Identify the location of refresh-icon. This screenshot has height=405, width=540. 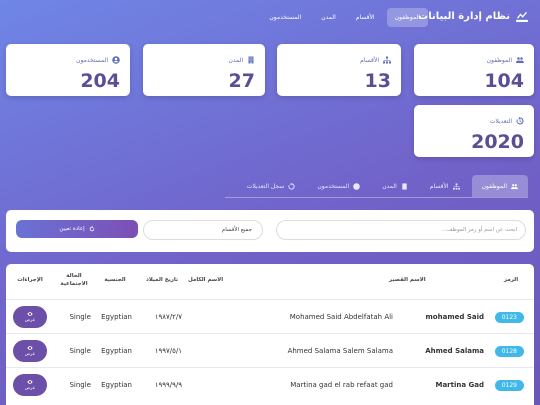
(91, 229).